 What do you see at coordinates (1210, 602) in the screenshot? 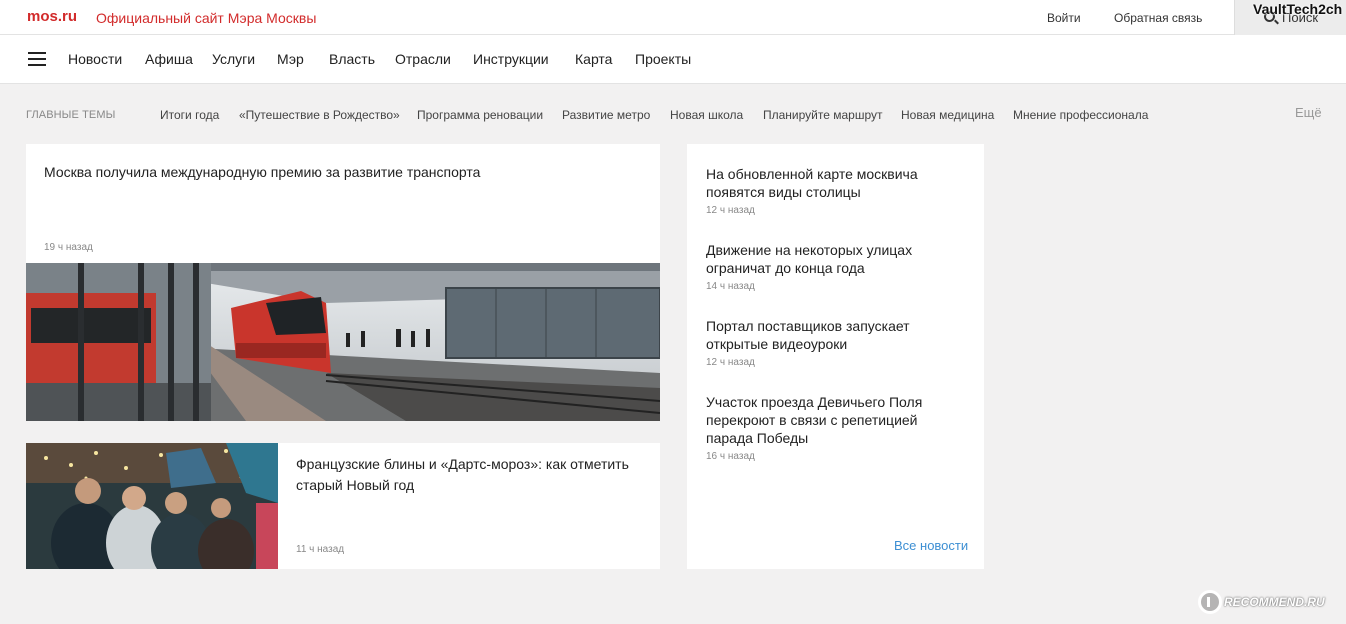
I see `recommend-logo-icon` at bounding box center [1210, 602].